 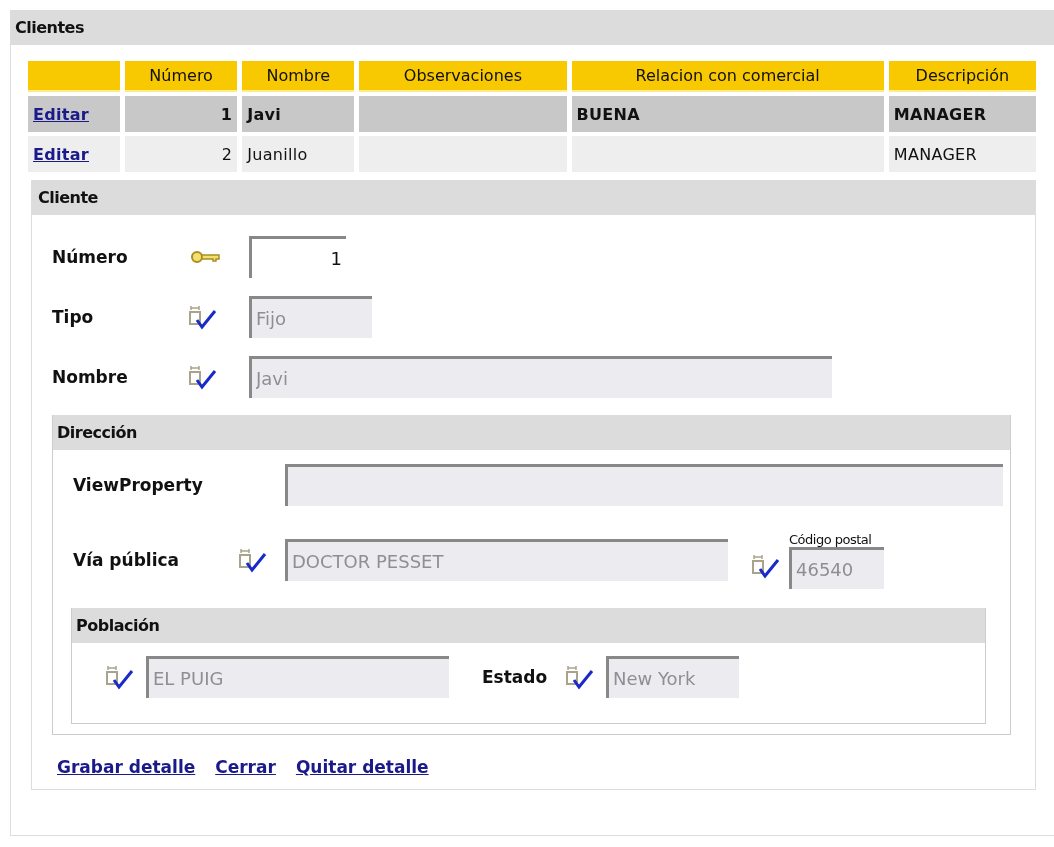 What do you see at coordinates (531, 432) in the screenshot?
I see `section-header: Dirección` at bounding box center [531, 432].